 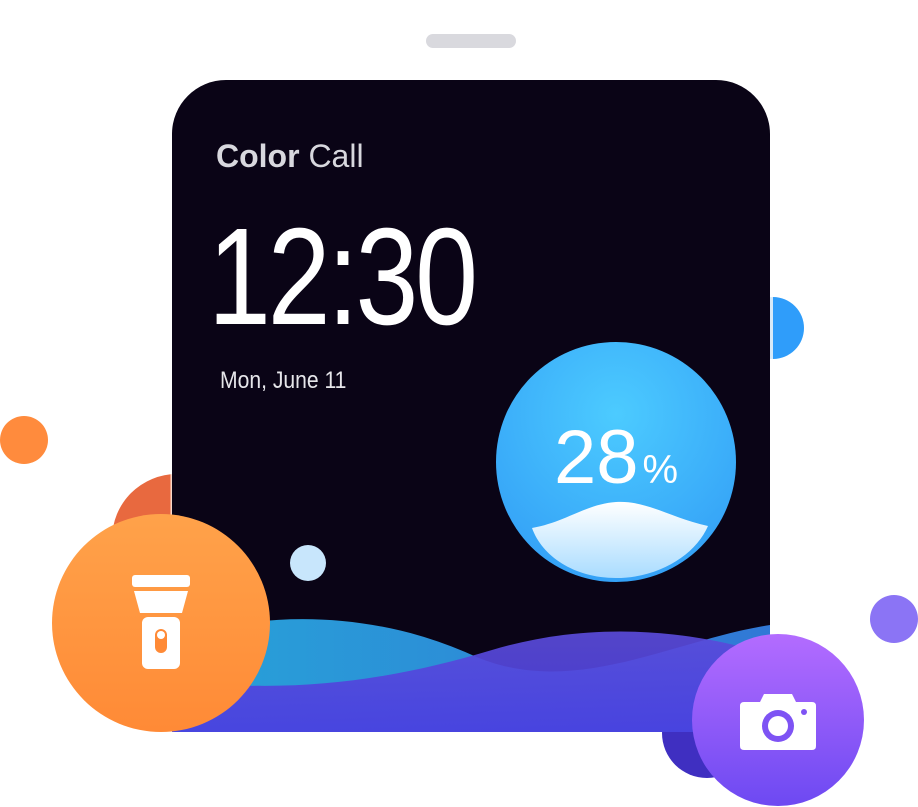 I want to click on decor-dot-orange, so click(x=24, y=440).